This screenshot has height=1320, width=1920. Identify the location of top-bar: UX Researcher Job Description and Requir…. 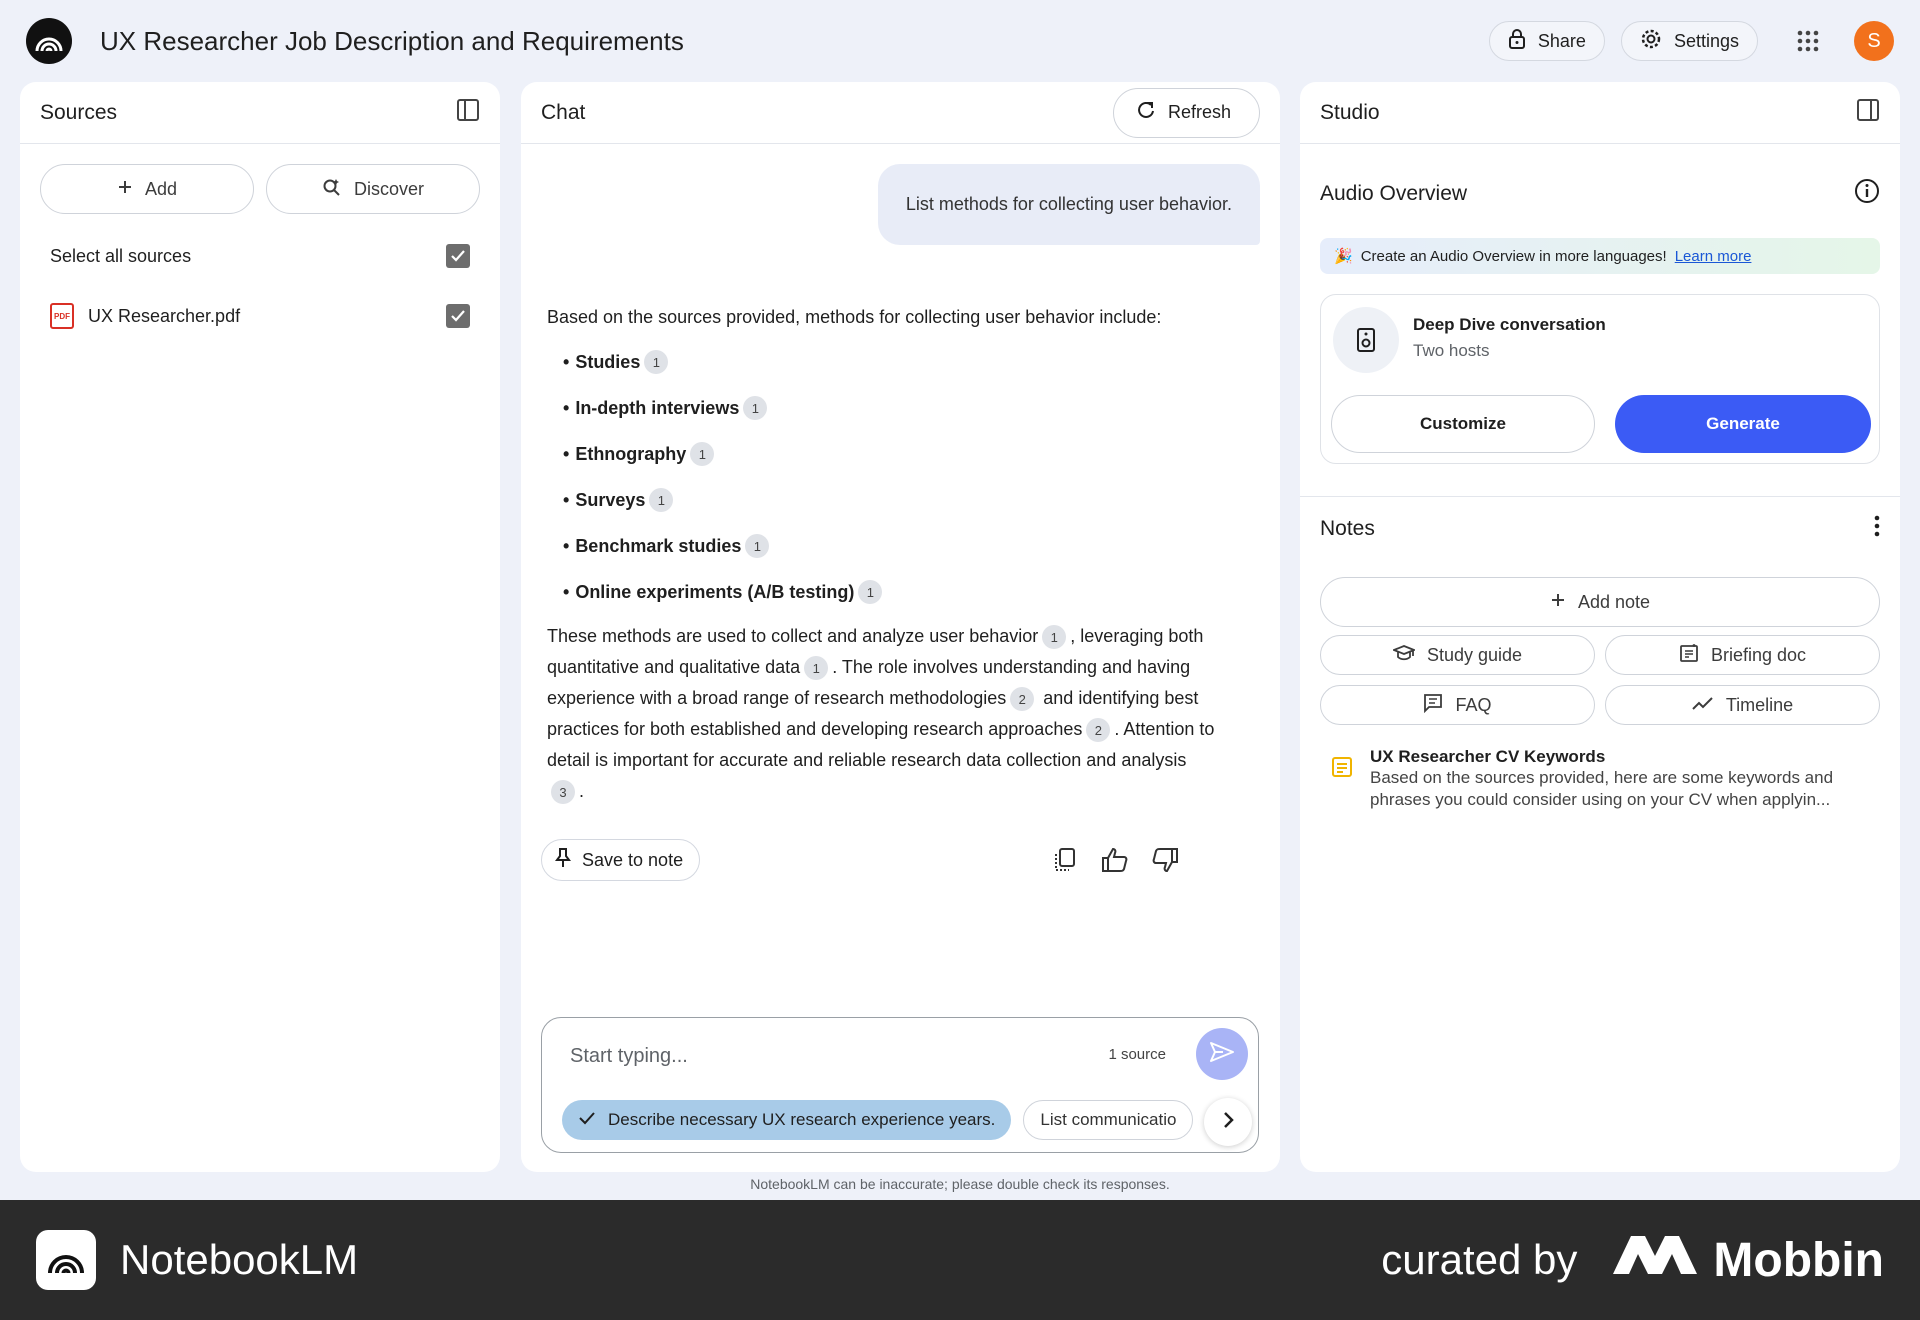
(960, 41).